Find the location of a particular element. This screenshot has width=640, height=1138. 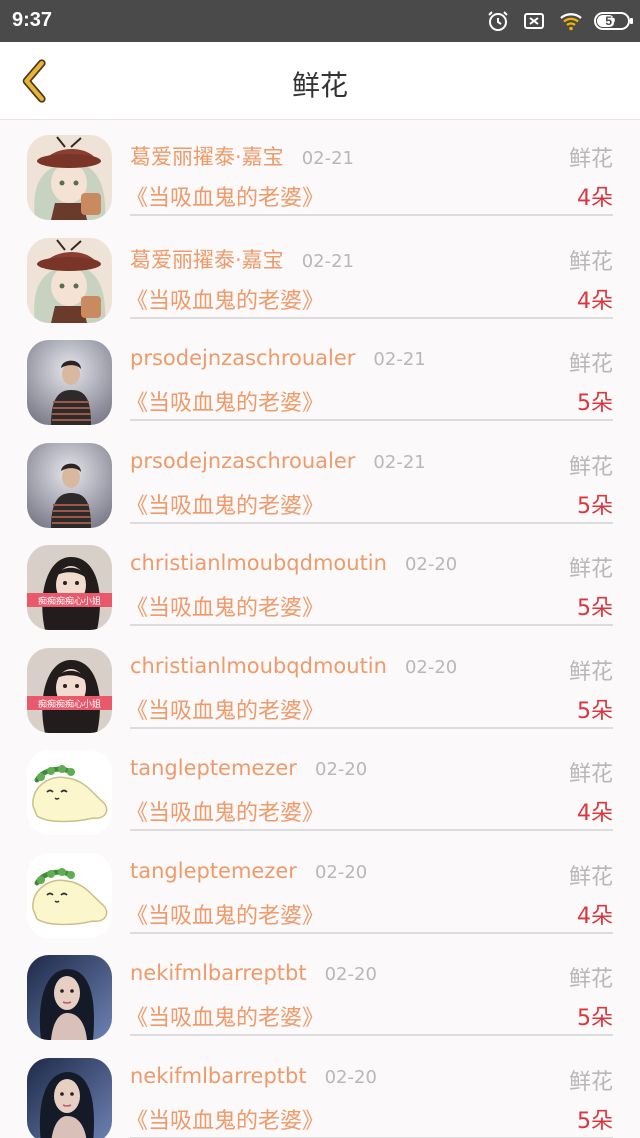

list-item-content: 葛爱丽擢泰·嘉宝 02-21 鲜花 《当吸血鬼的老婆》 4朵 is located at coordinates (369, 278).